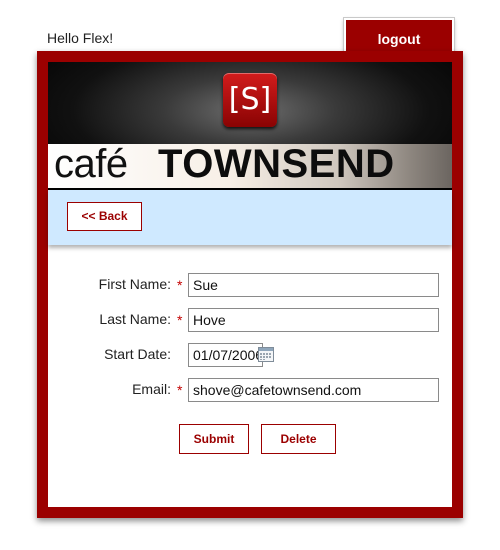  What do you see at coordinates (313, 285) in the screenshot?
I see `first-name-field: Sue` at bounding box center [313, 285].